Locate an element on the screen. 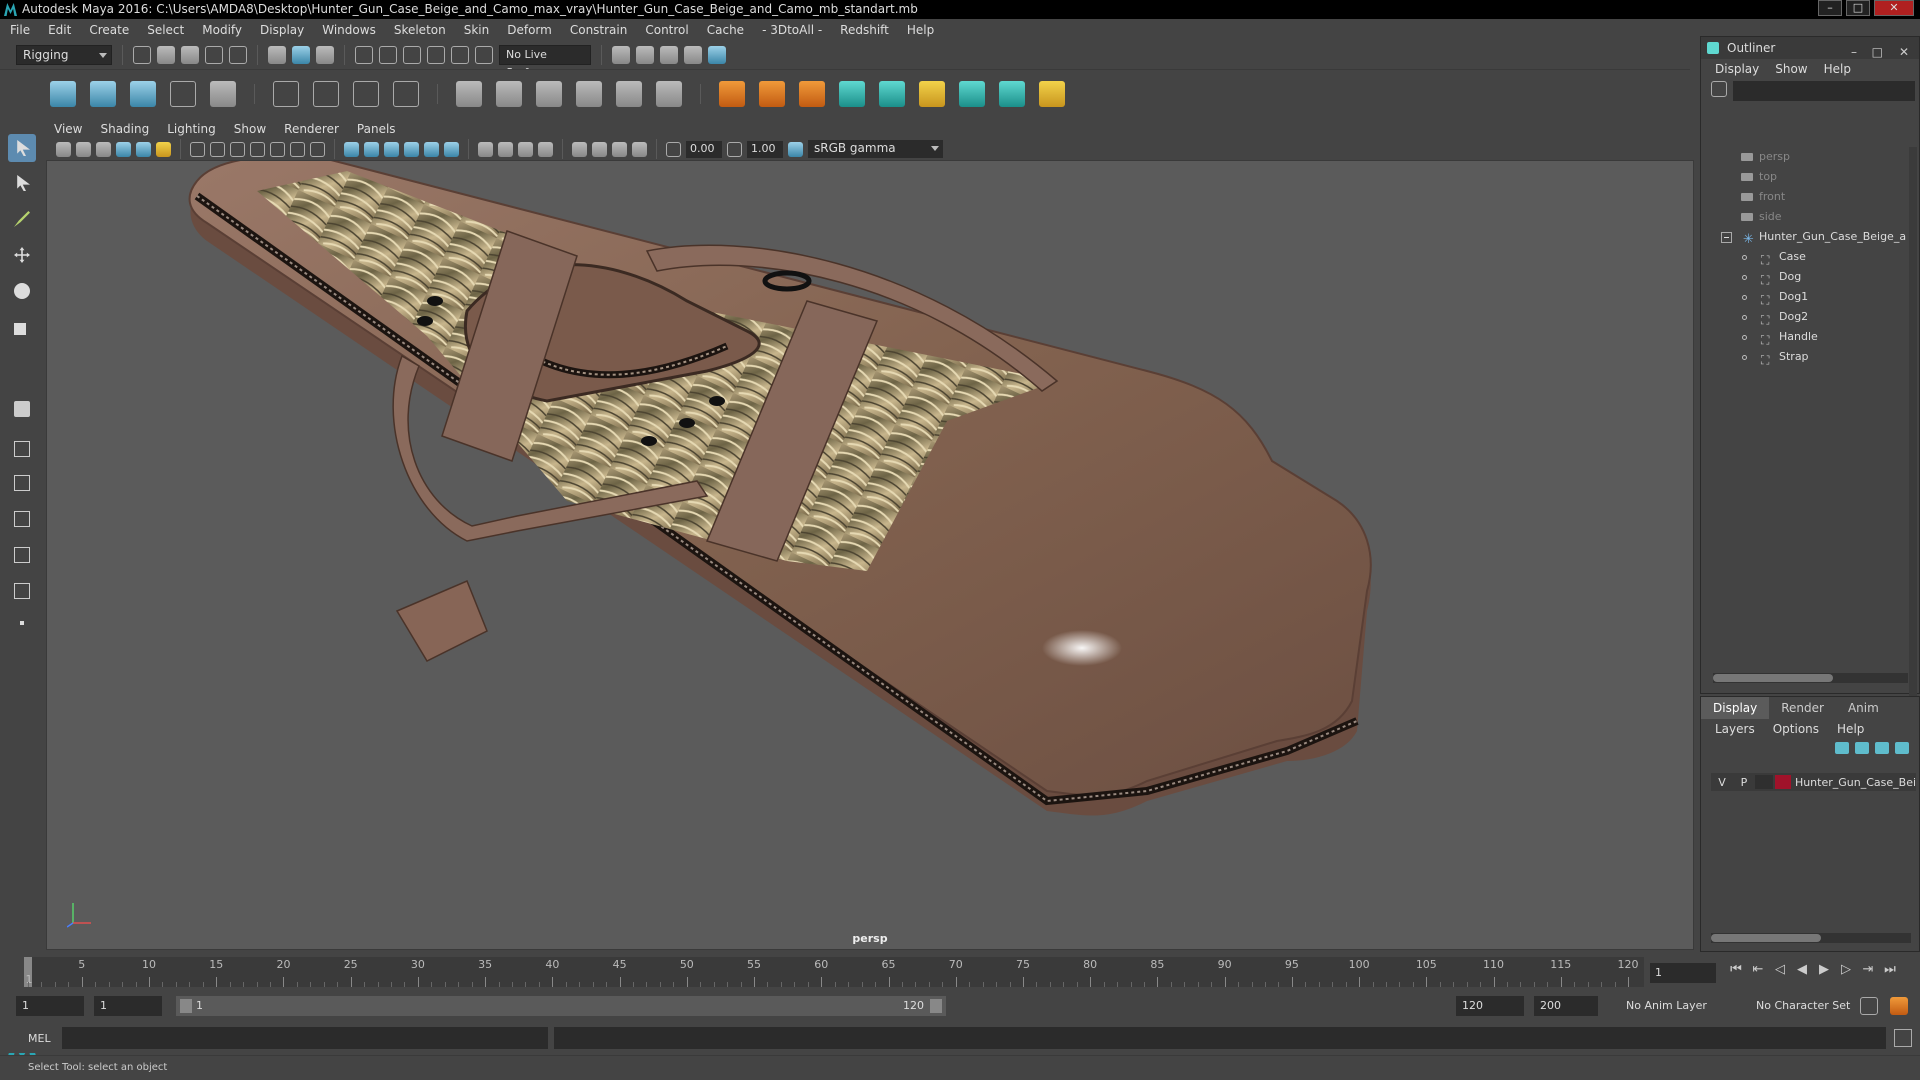 The image size is (1920, 1080). ipr-render-icon is located at coordinates (669, 55).